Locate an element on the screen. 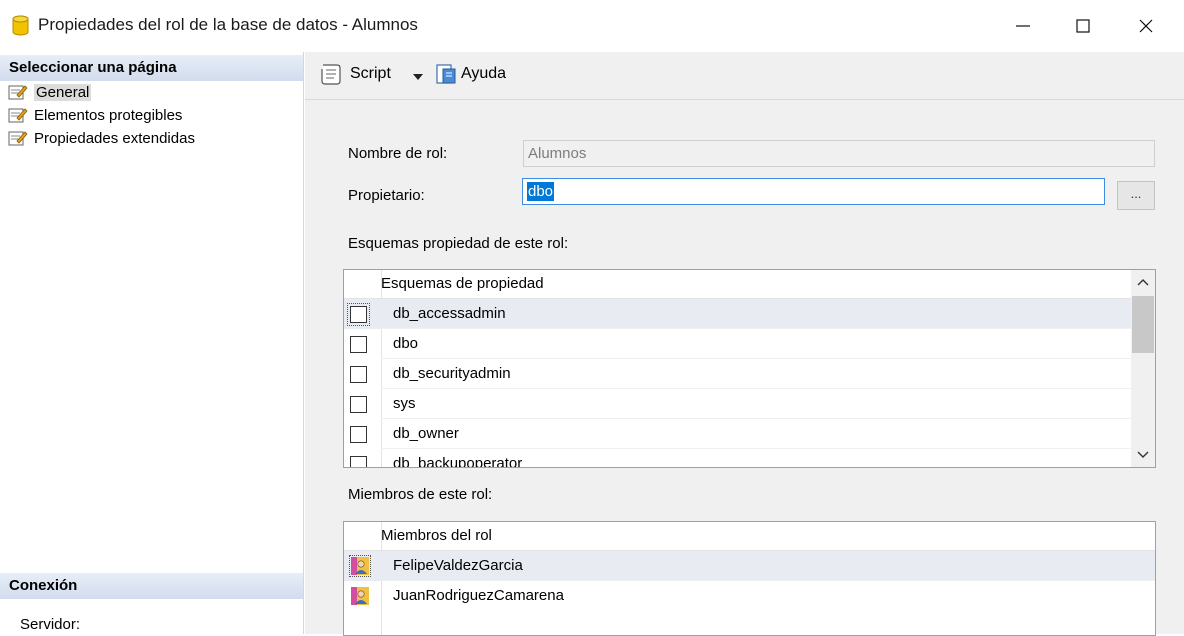 The image size is (1184, 636). select-page-header: Seleccionar una página is located at coordinates (151, 68).